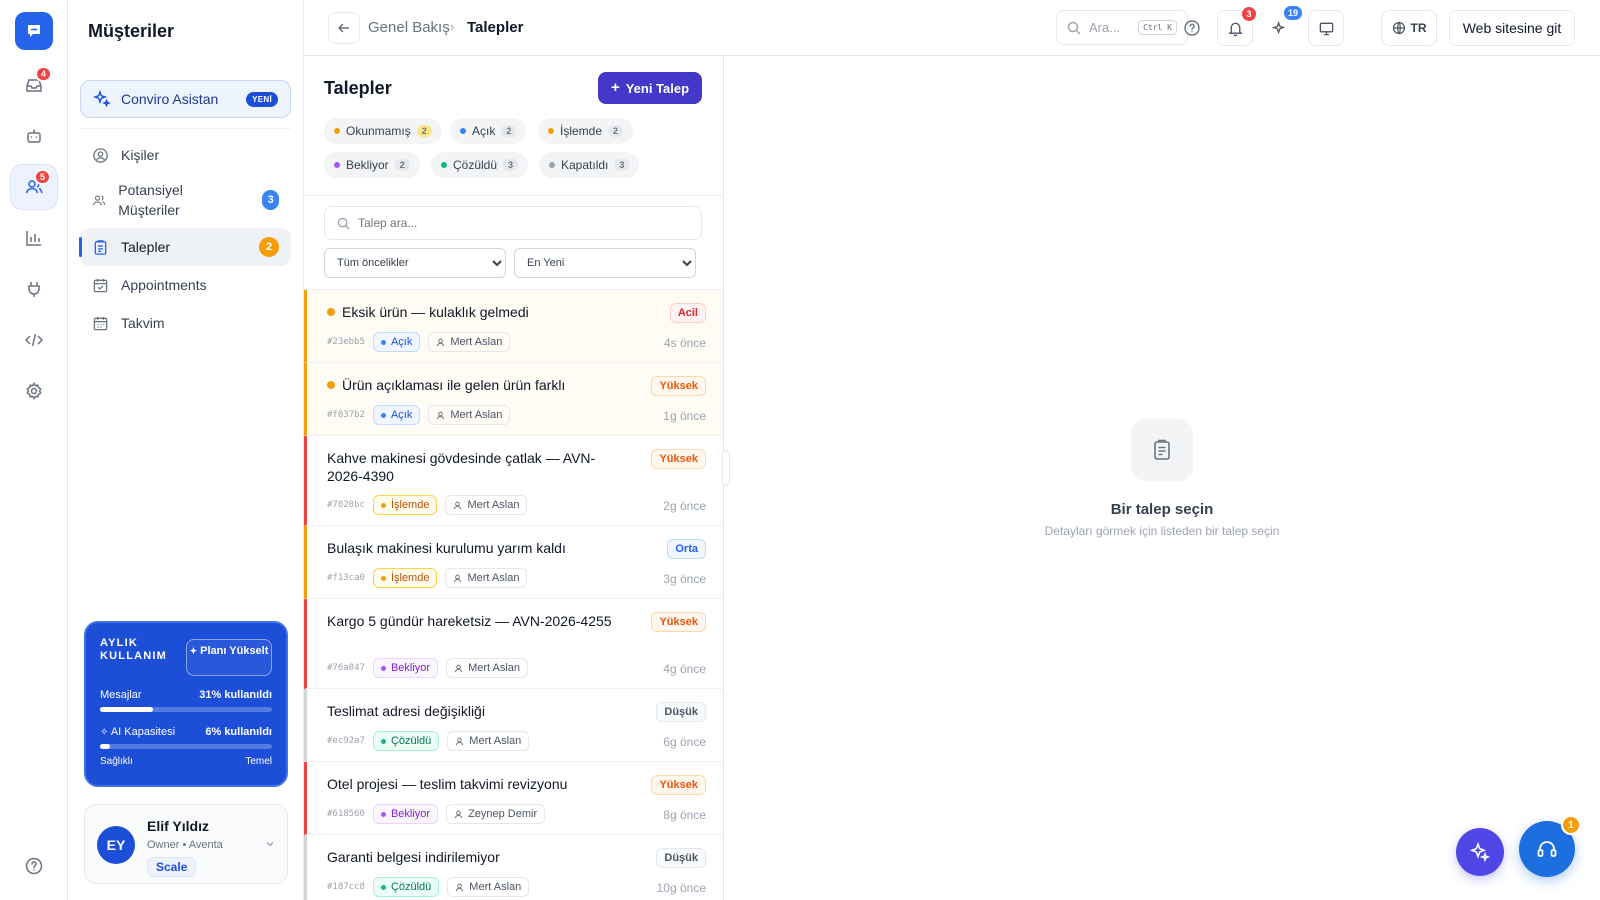  I want to click on inbox-badge: 4, so click(43, 74).